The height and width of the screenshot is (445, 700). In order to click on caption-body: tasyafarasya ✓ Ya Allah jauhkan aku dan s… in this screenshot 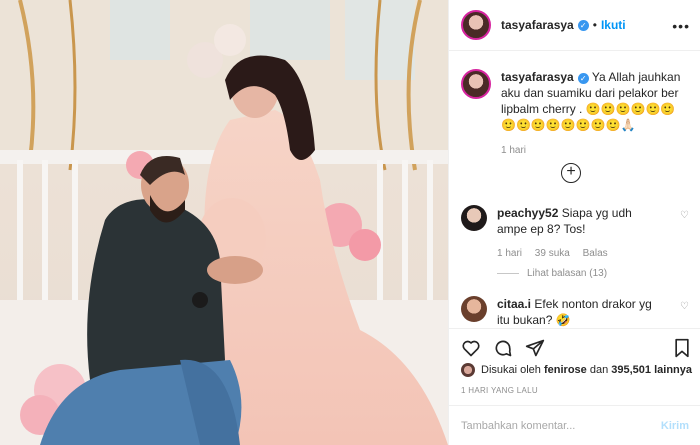, I will do `click(594, 114)`.